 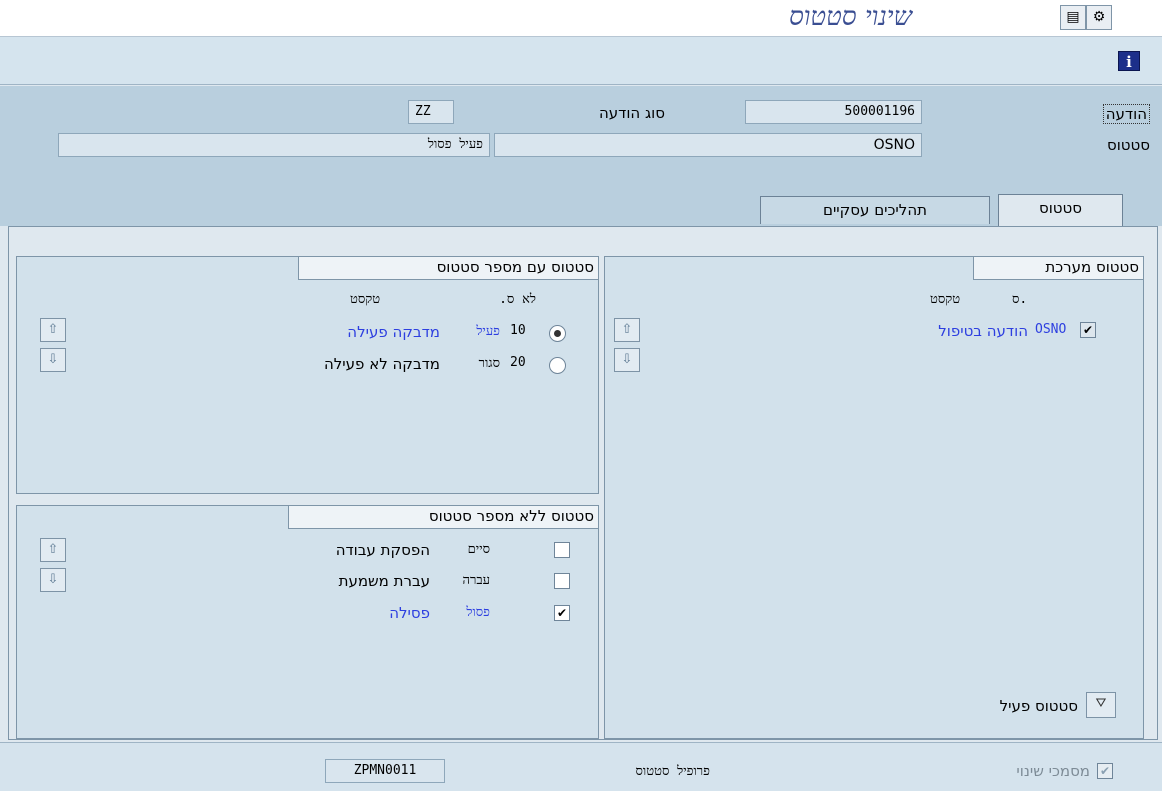 I want to click on type-field: ZZ, so click(x=431, y=112).